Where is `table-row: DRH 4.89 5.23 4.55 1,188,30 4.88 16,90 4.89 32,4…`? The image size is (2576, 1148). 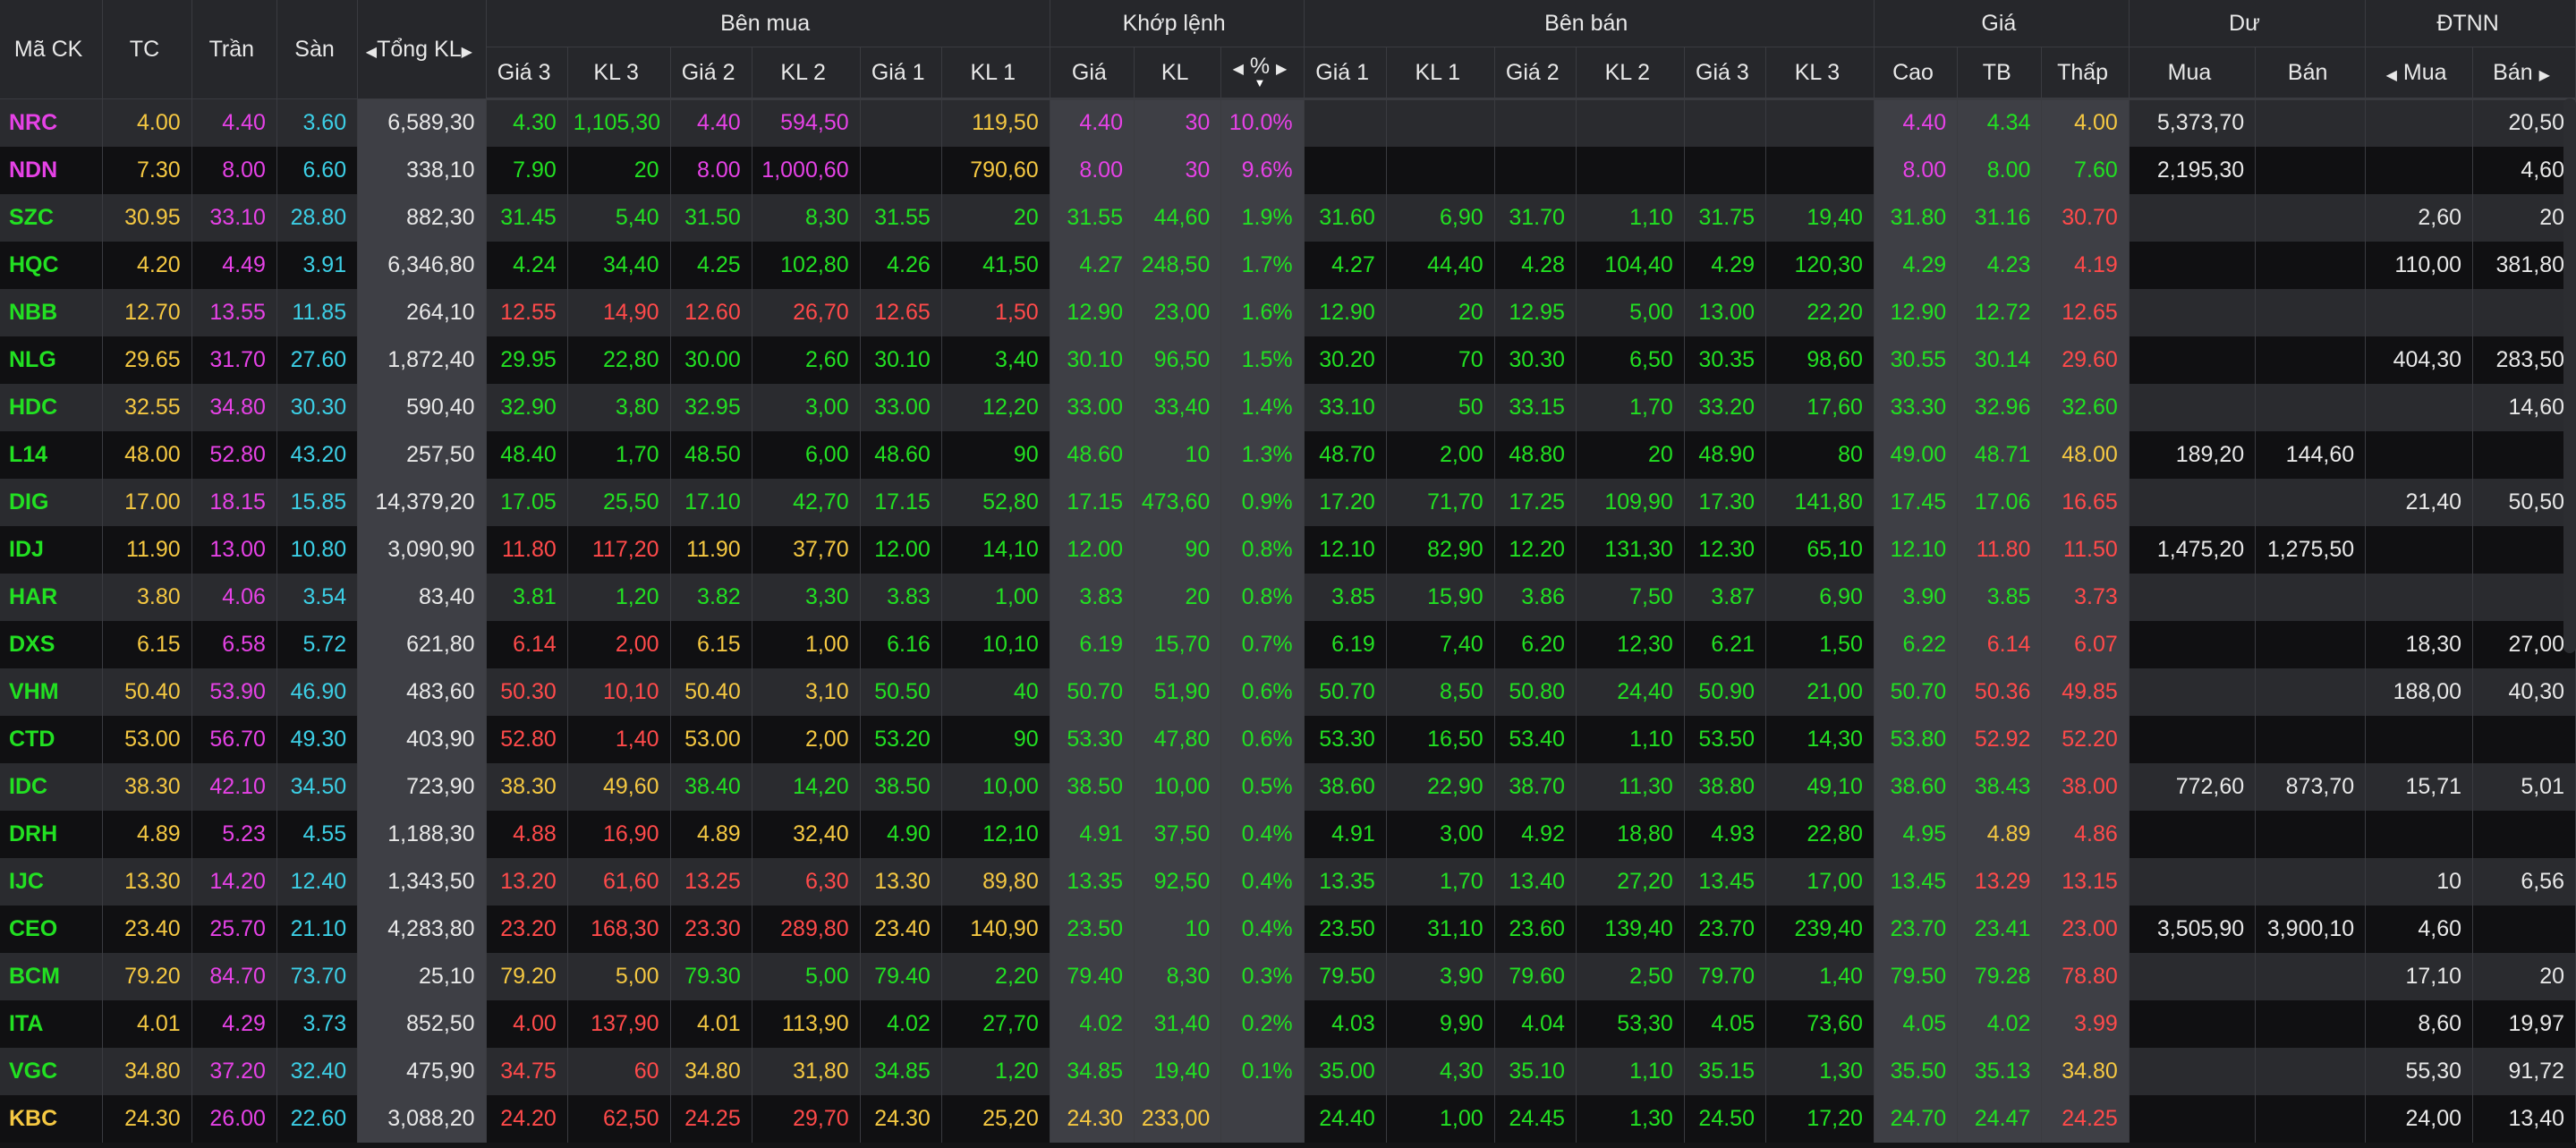 table-row: DRH 4.89 5.23 4.55 1,188,30 4.88 16,90 4.89 32,4… is located at coordinates (1288, 834).